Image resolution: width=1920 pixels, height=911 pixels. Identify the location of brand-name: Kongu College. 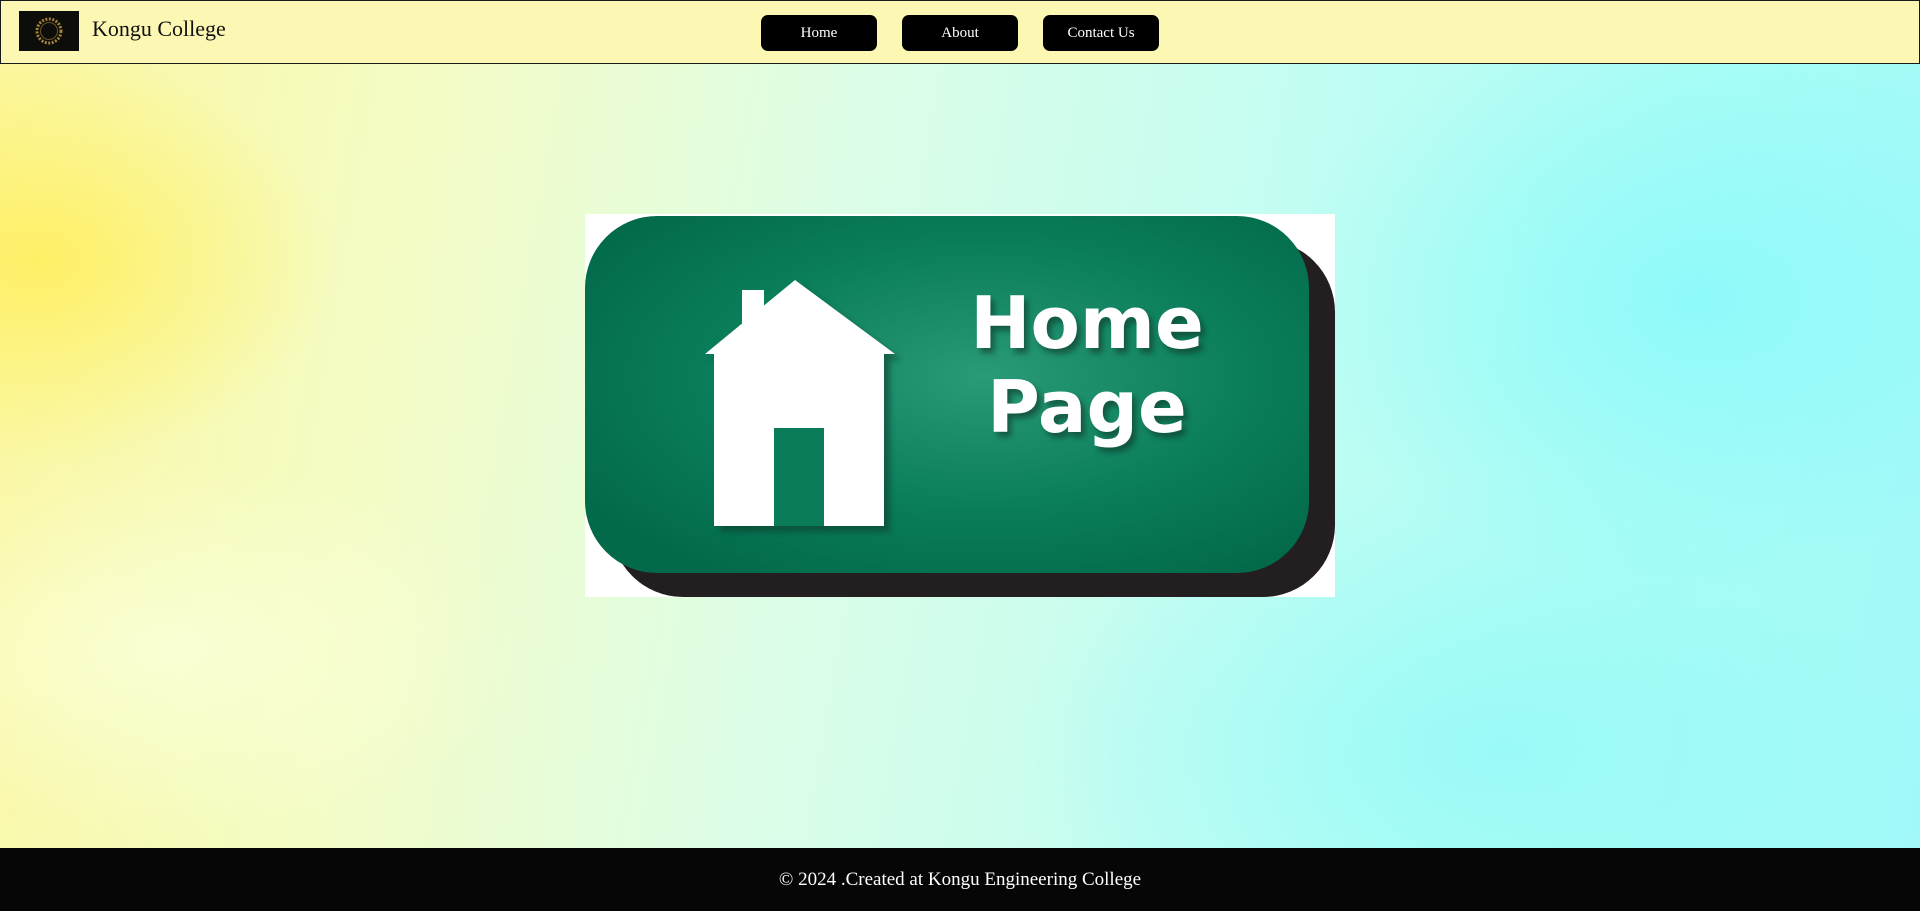
(159, 28).